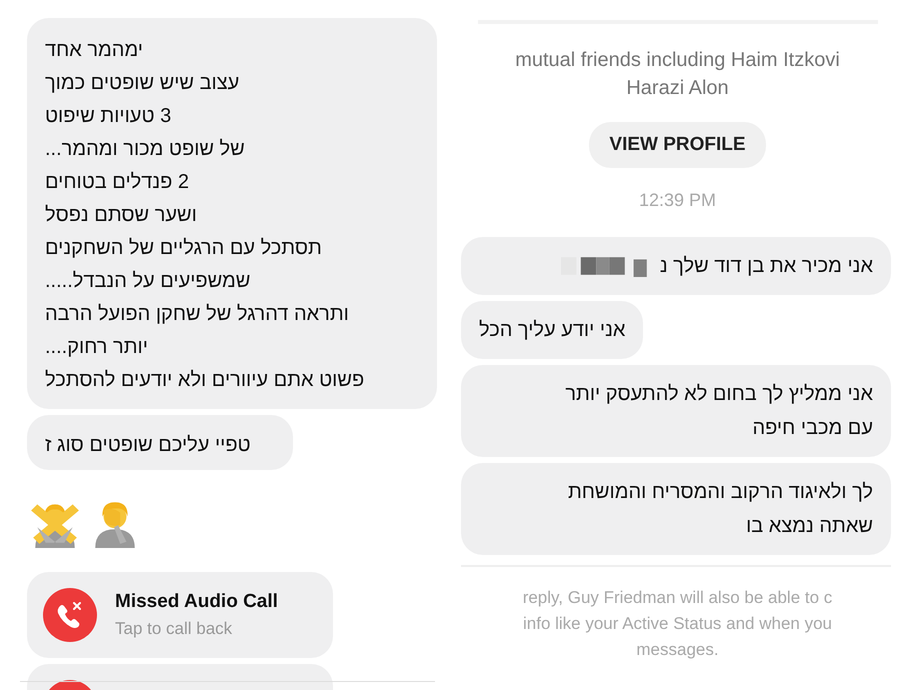  What do you see at coordinates (148, 445) in the screenshot?
I see `message-line: טפיי עליכם שופטים סוג ז` at bounding box center [148, 445].